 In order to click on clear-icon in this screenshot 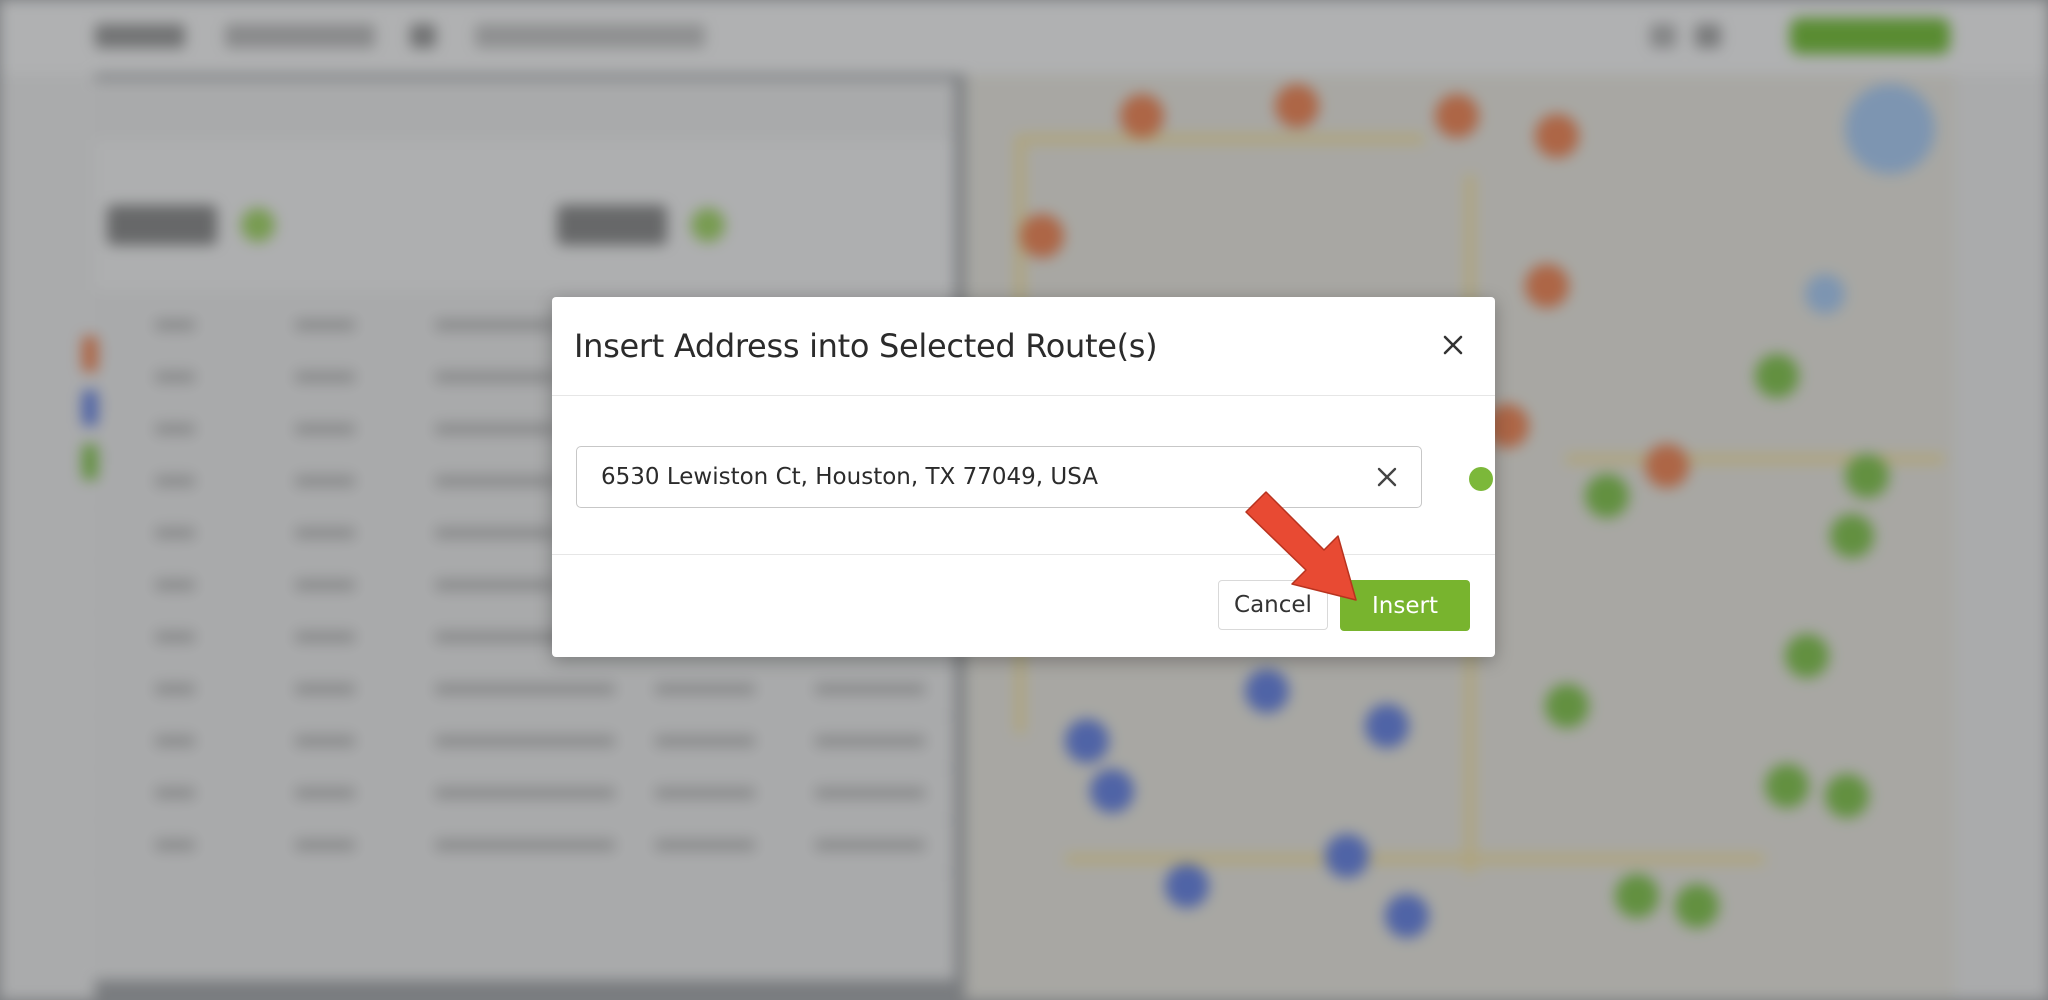, I will do `click(1387, 477)`.